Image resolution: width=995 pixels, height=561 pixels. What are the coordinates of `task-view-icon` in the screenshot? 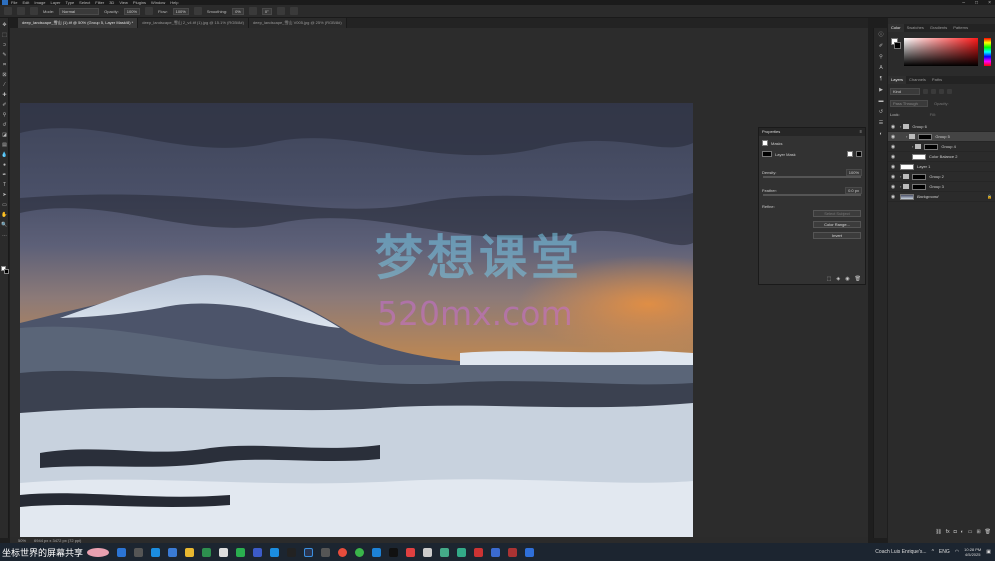 It's located at (139, 552).